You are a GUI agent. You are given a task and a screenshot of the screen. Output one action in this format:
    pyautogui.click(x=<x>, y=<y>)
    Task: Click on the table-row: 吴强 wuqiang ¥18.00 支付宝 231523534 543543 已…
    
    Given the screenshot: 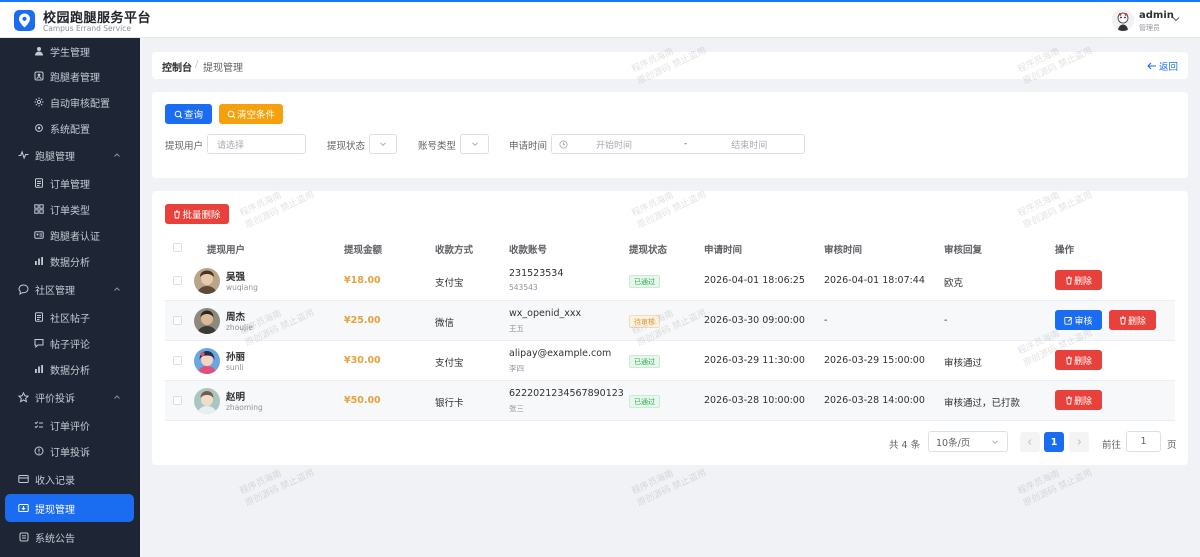 What is the action you would take?
    pyautogui.click(x=670, y=281)
    